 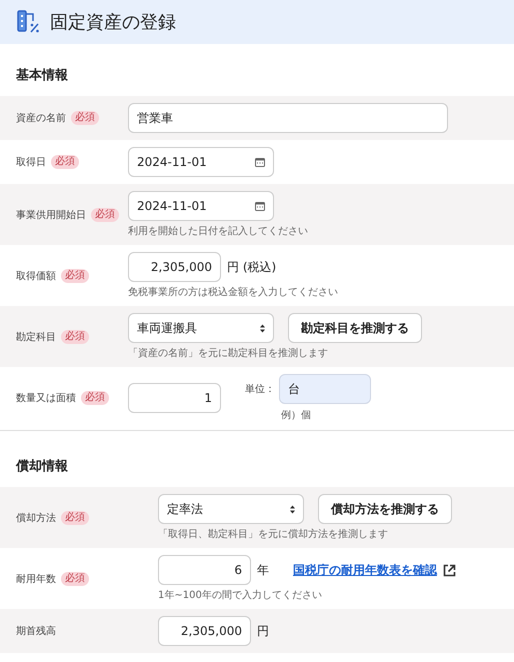 What do you see at coordinates (240, 595) in the screenshot?
I see `hint-text: 1年~100年の間で入力してください` at bounding box center [240, 595].